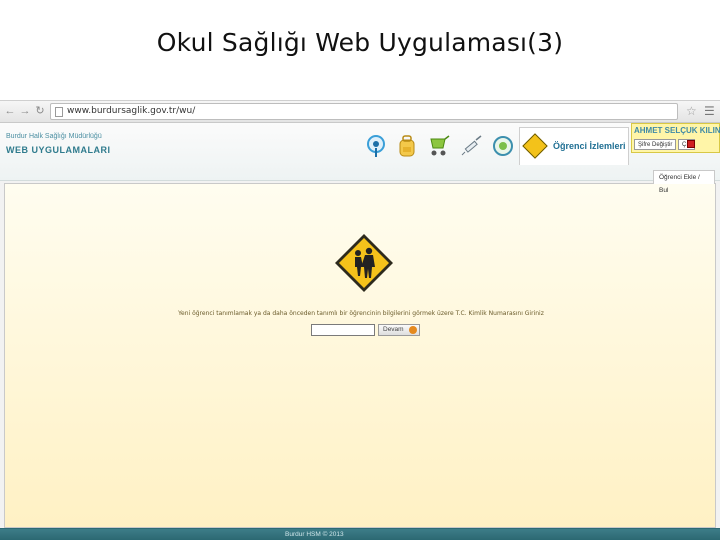 The width and height of the screenshot is (720, 540). I want to click on clock-icon, so click(503, 146).